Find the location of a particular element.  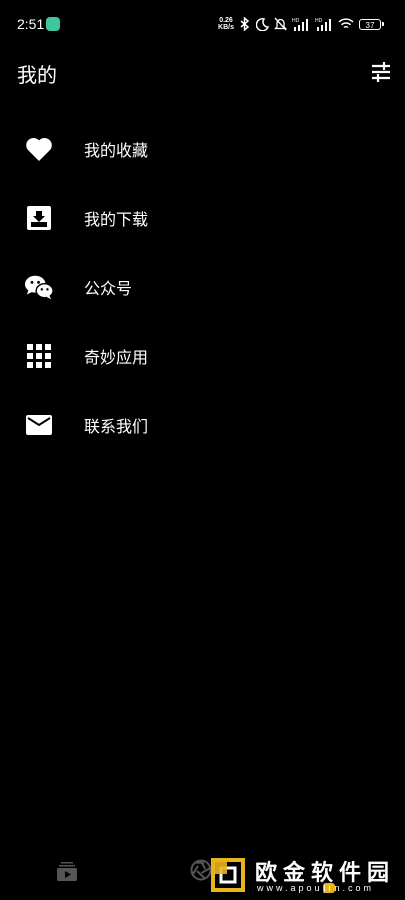

mute-bell-icon is located at coordinates (280, 24).